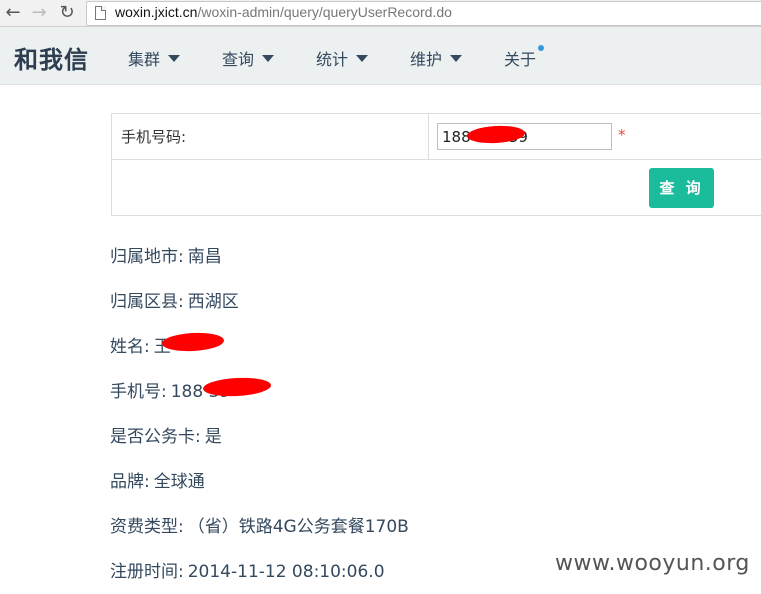 This screenshot has width=761, height=594. Describe the element at coordinates (426, 59) in the screenshot. I see `nav-menu-label: 维护` at that location.